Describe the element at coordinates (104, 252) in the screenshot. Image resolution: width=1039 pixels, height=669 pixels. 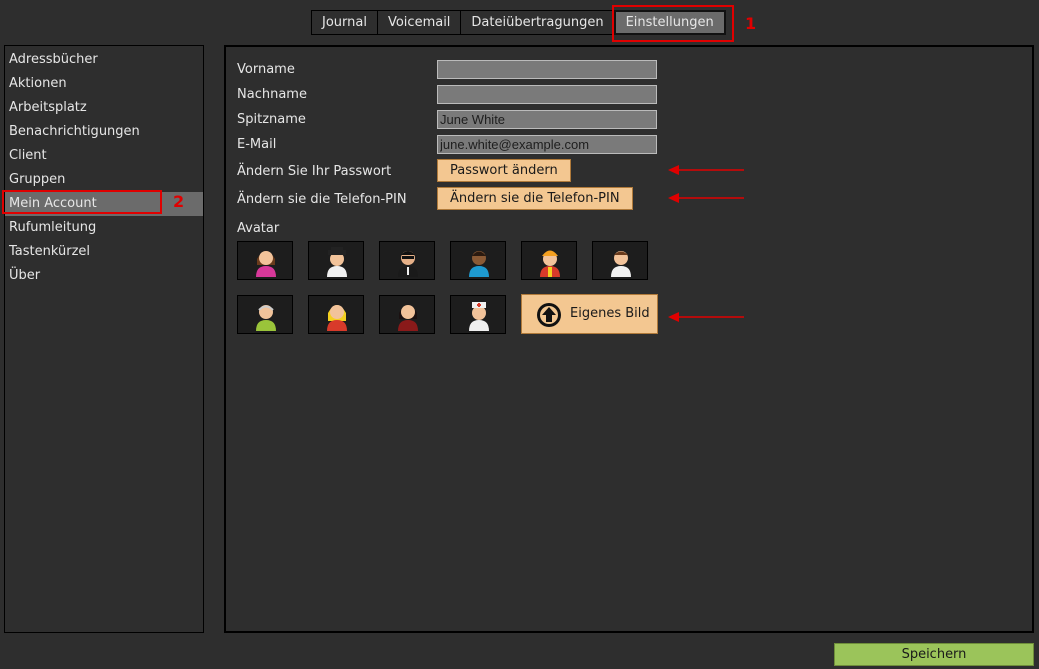
I see `sidebar-item-shortcuts: Tastenkürzel` at that location.